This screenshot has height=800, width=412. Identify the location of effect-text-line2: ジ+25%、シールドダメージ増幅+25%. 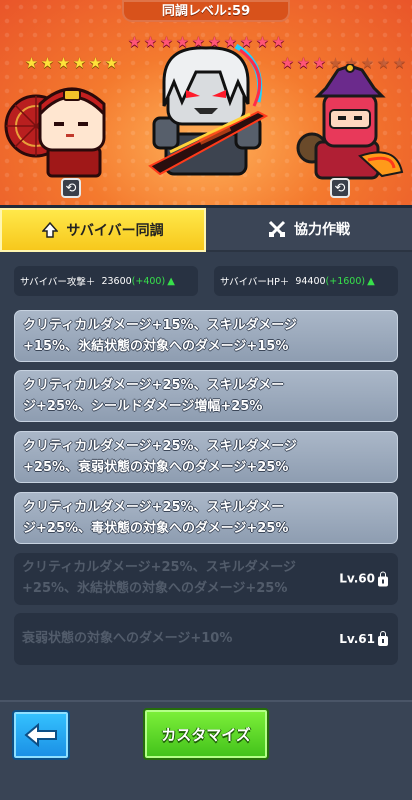
(143, 406).